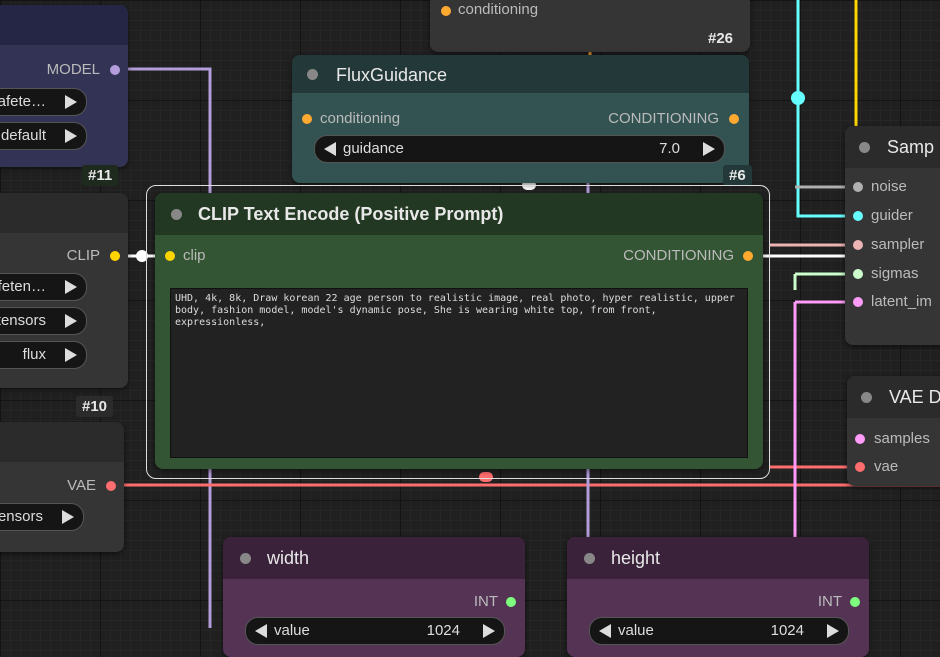 The height and width of the screenshot is (657, 940). I want to click on top-node: conditioning #26, so click(590, 26).